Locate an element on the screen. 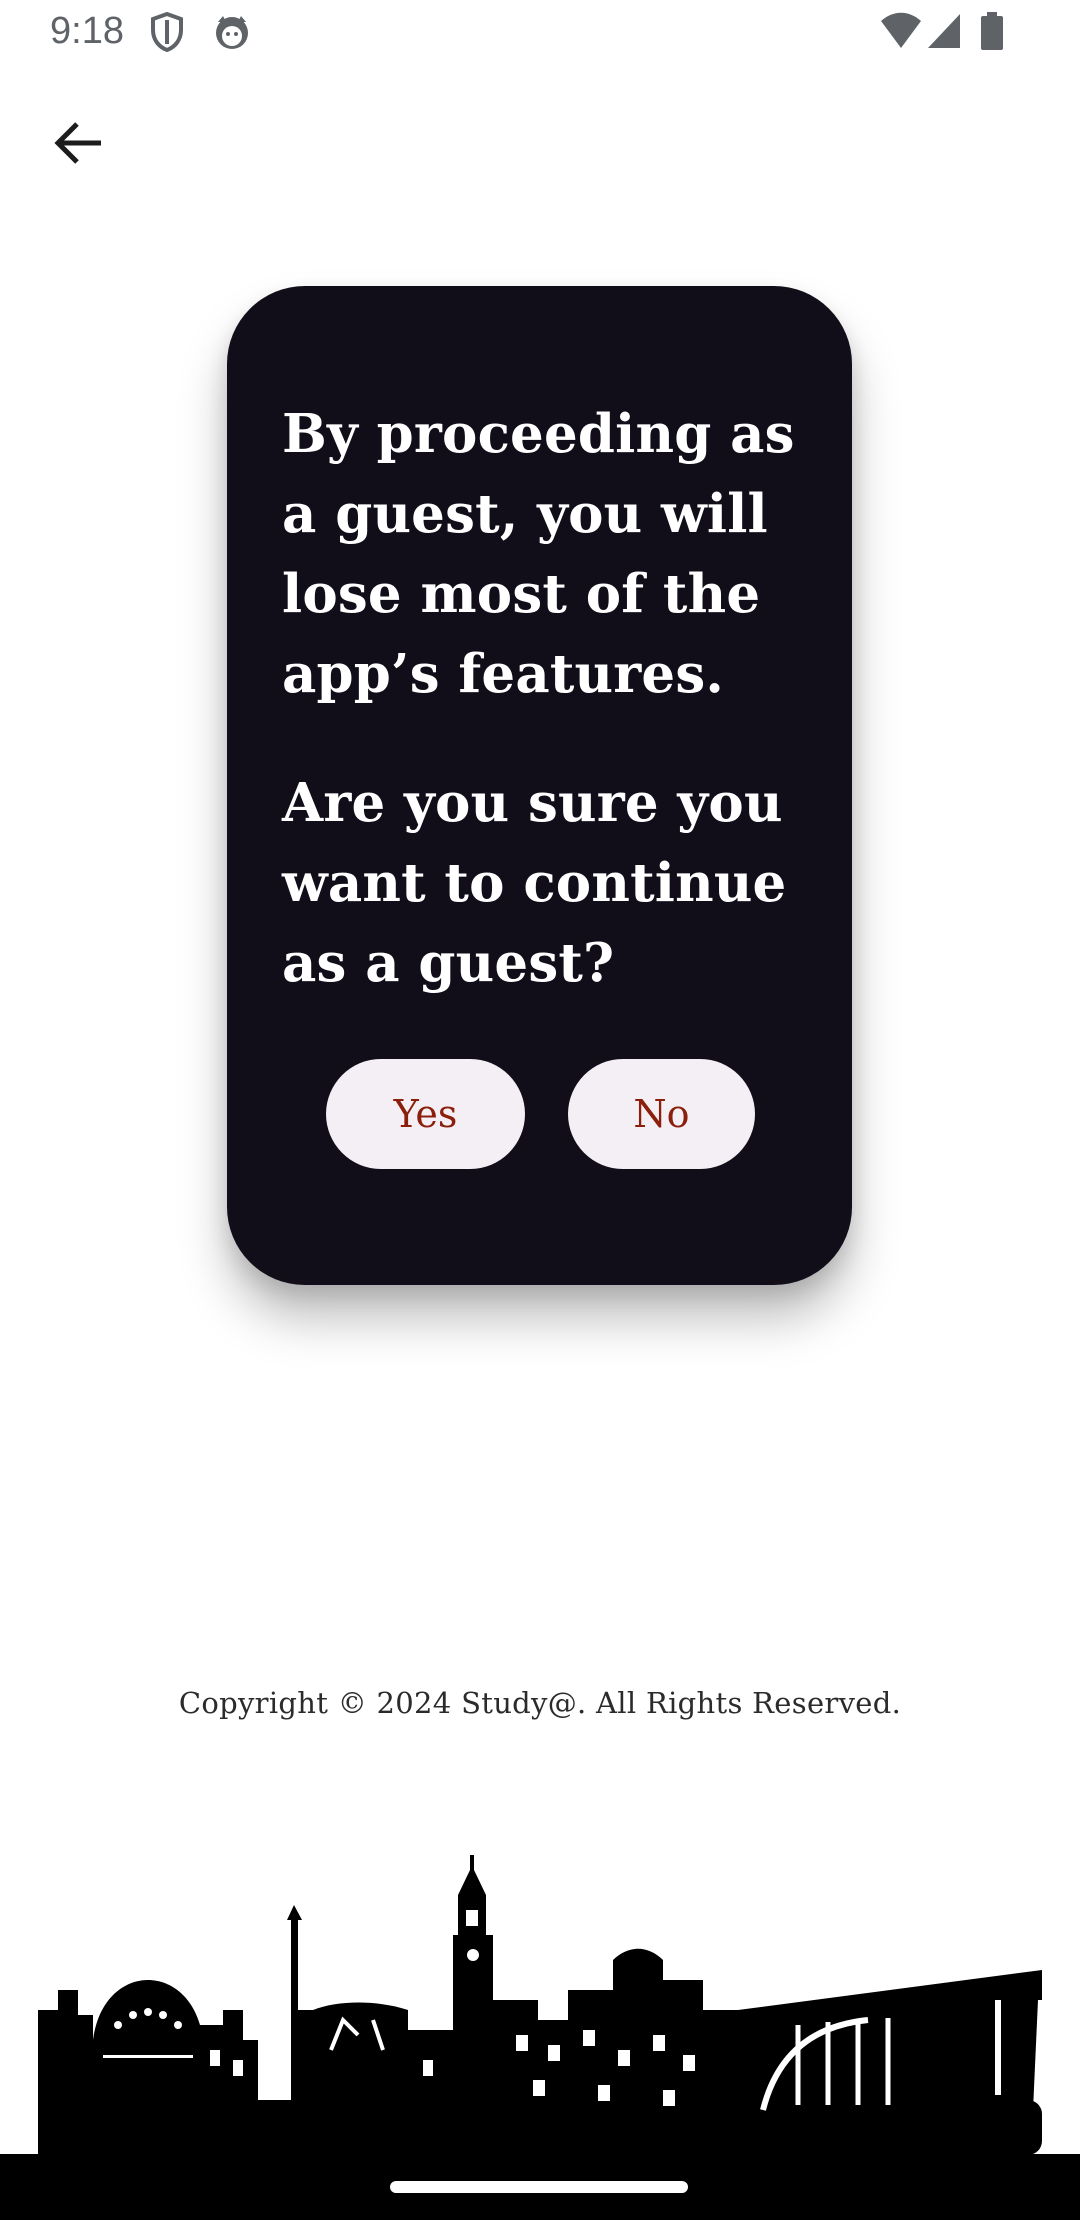  city-skyline-illustration is located at coordinates (540, 2002).